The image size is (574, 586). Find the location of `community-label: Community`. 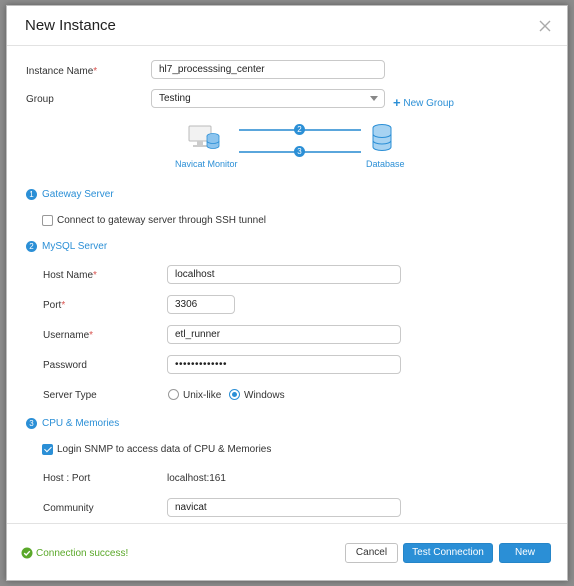

community-label: Community is located at coordinates (68, 508).